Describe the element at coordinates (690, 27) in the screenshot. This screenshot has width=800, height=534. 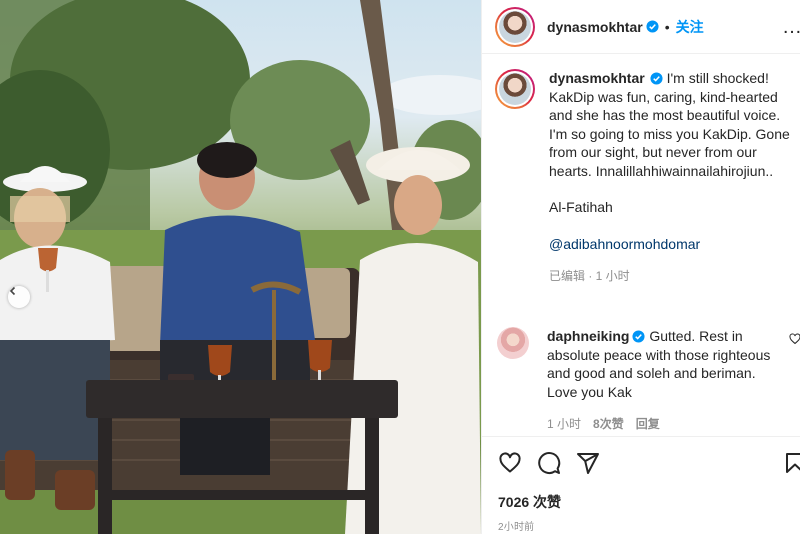
I see `follow-button: 关注` at that location.